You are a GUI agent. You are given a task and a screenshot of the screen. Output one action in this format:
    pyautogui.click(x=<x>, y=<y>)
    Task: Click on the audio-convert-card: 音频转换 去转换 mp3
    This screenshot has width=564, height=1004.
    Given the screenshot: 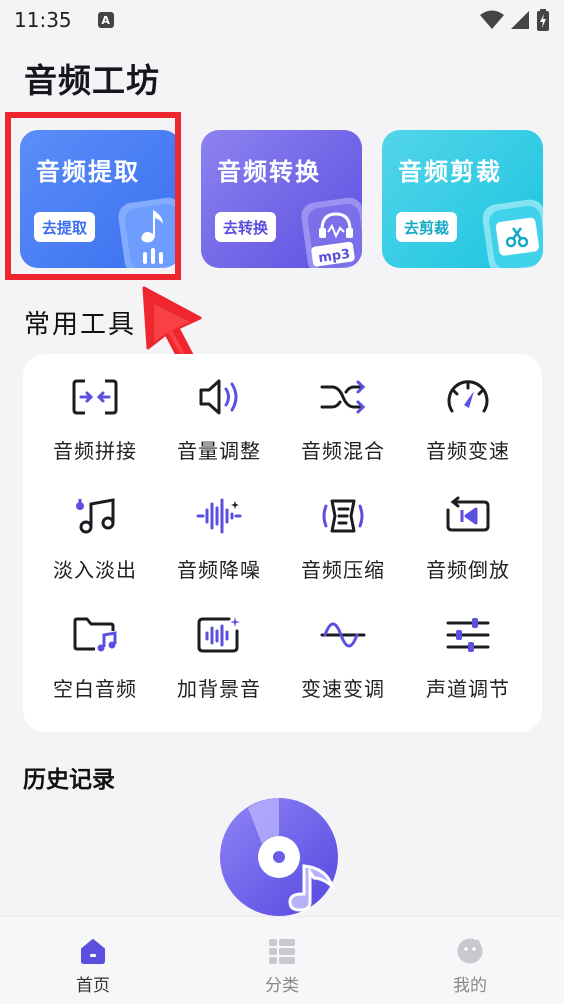 What is the action you would take?
    pyautogui.click(x=281, y=199)
    